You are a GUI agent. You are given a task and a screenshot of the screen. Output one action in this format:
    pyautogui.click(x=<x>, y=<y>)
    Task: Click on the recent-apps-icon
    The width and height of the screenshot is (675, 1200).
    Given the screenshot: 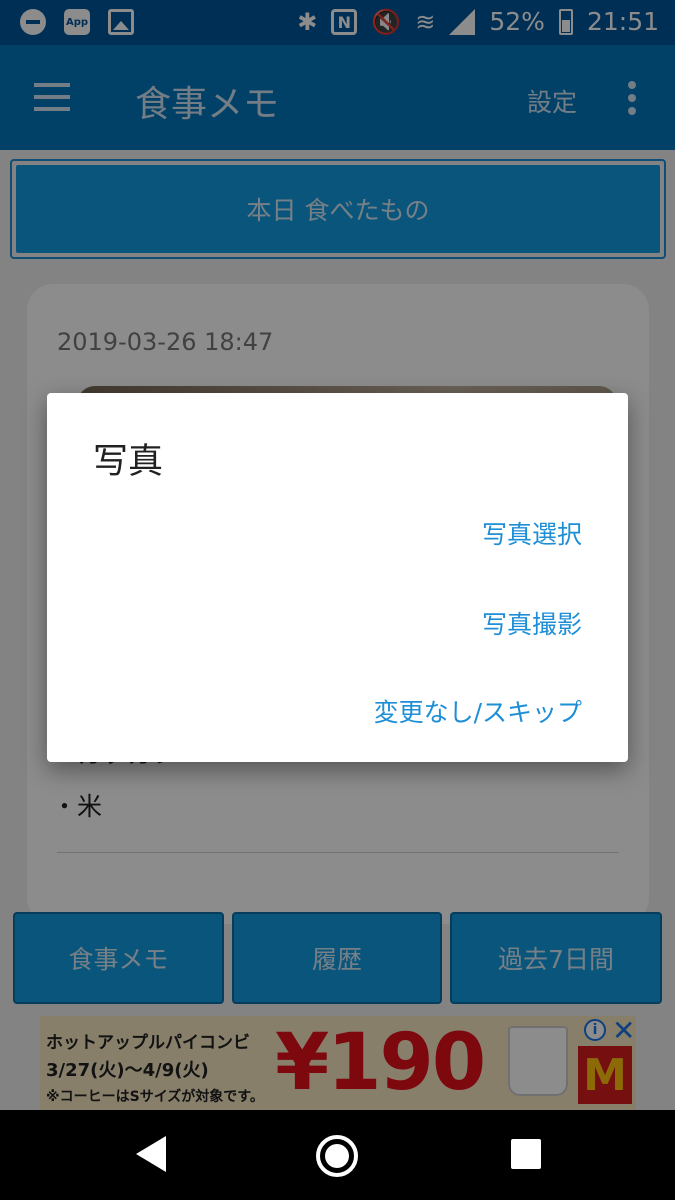 What is the action you would take?
    pyautogui.click(x=526, y=1154)
    